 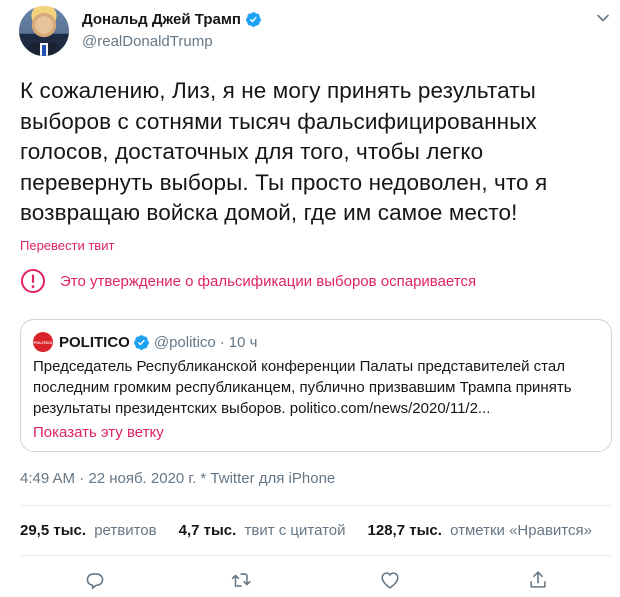 I want to click on retweets-label: ретвитов, so click(x=125, y=530).